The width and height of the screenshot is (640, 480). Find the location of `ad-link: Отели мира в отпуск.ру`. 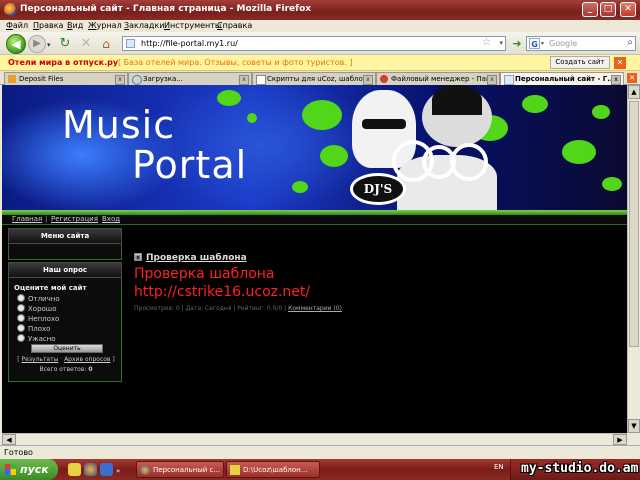

ad-link: Отели мира в отпуск.ру is located at coordinates (63, 62).